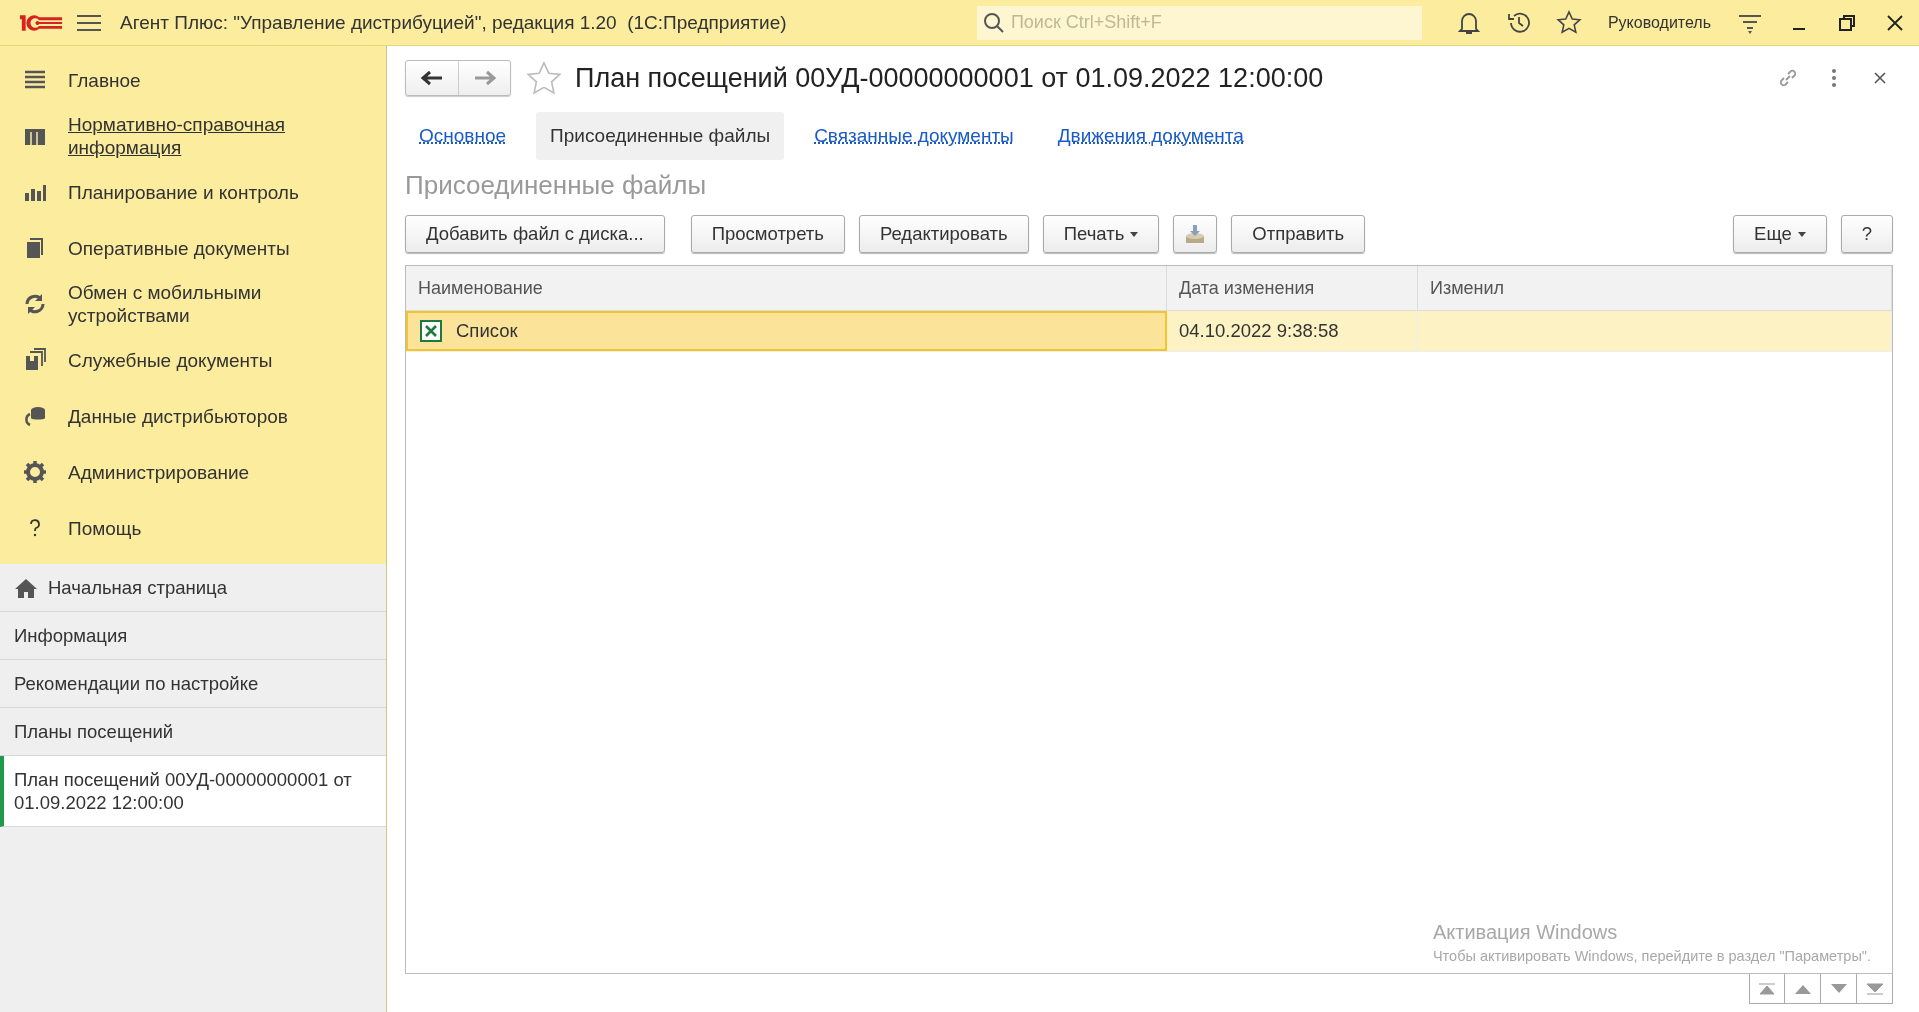  What do you see at coordinates (431, 331) in the screenshot?
I see `spreadsheet-icon` at bounding box center [431, 331].